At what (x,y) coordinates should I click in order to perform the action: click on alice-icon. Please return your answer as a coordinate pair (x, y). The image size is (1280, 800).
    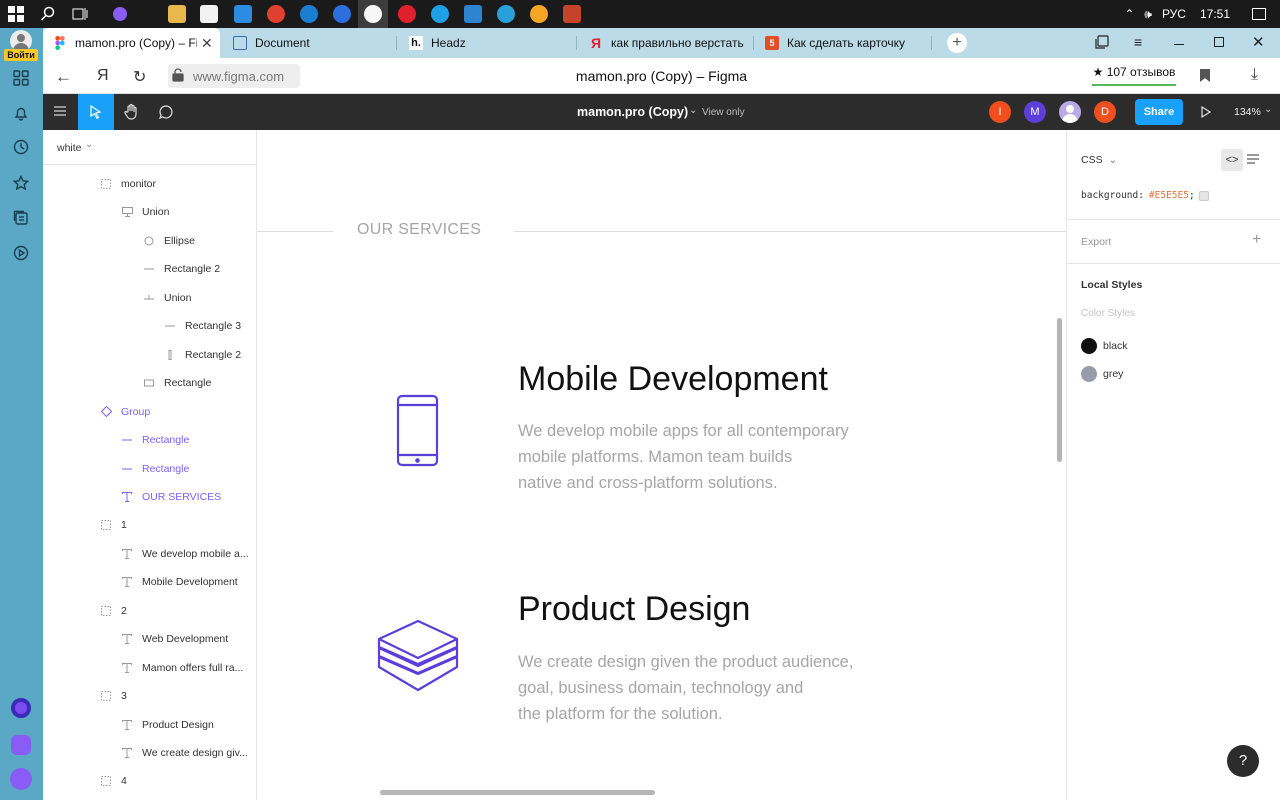
    Looking at the image, I should click on (120, 14).